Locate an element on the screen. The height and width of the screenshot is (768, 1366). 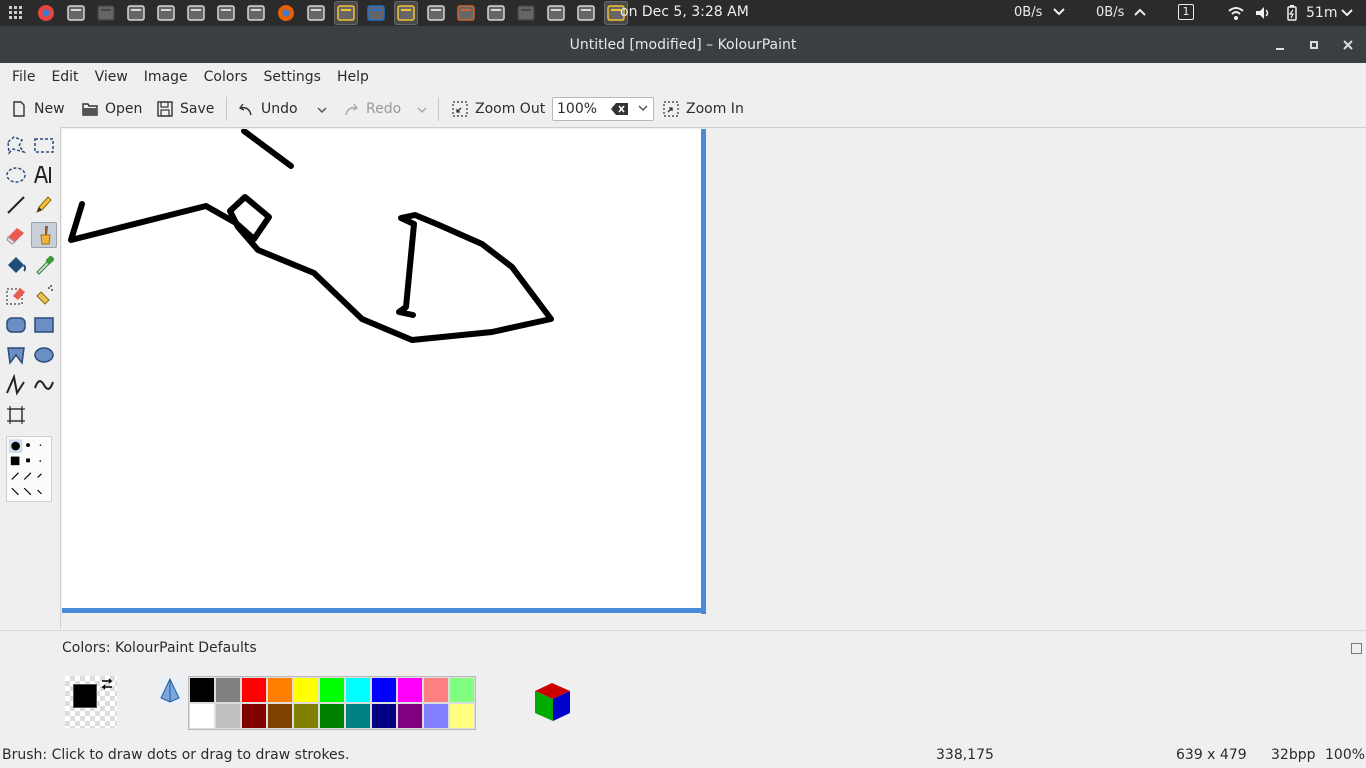
paint-brushes-icon is located at coordinates (466, 13).